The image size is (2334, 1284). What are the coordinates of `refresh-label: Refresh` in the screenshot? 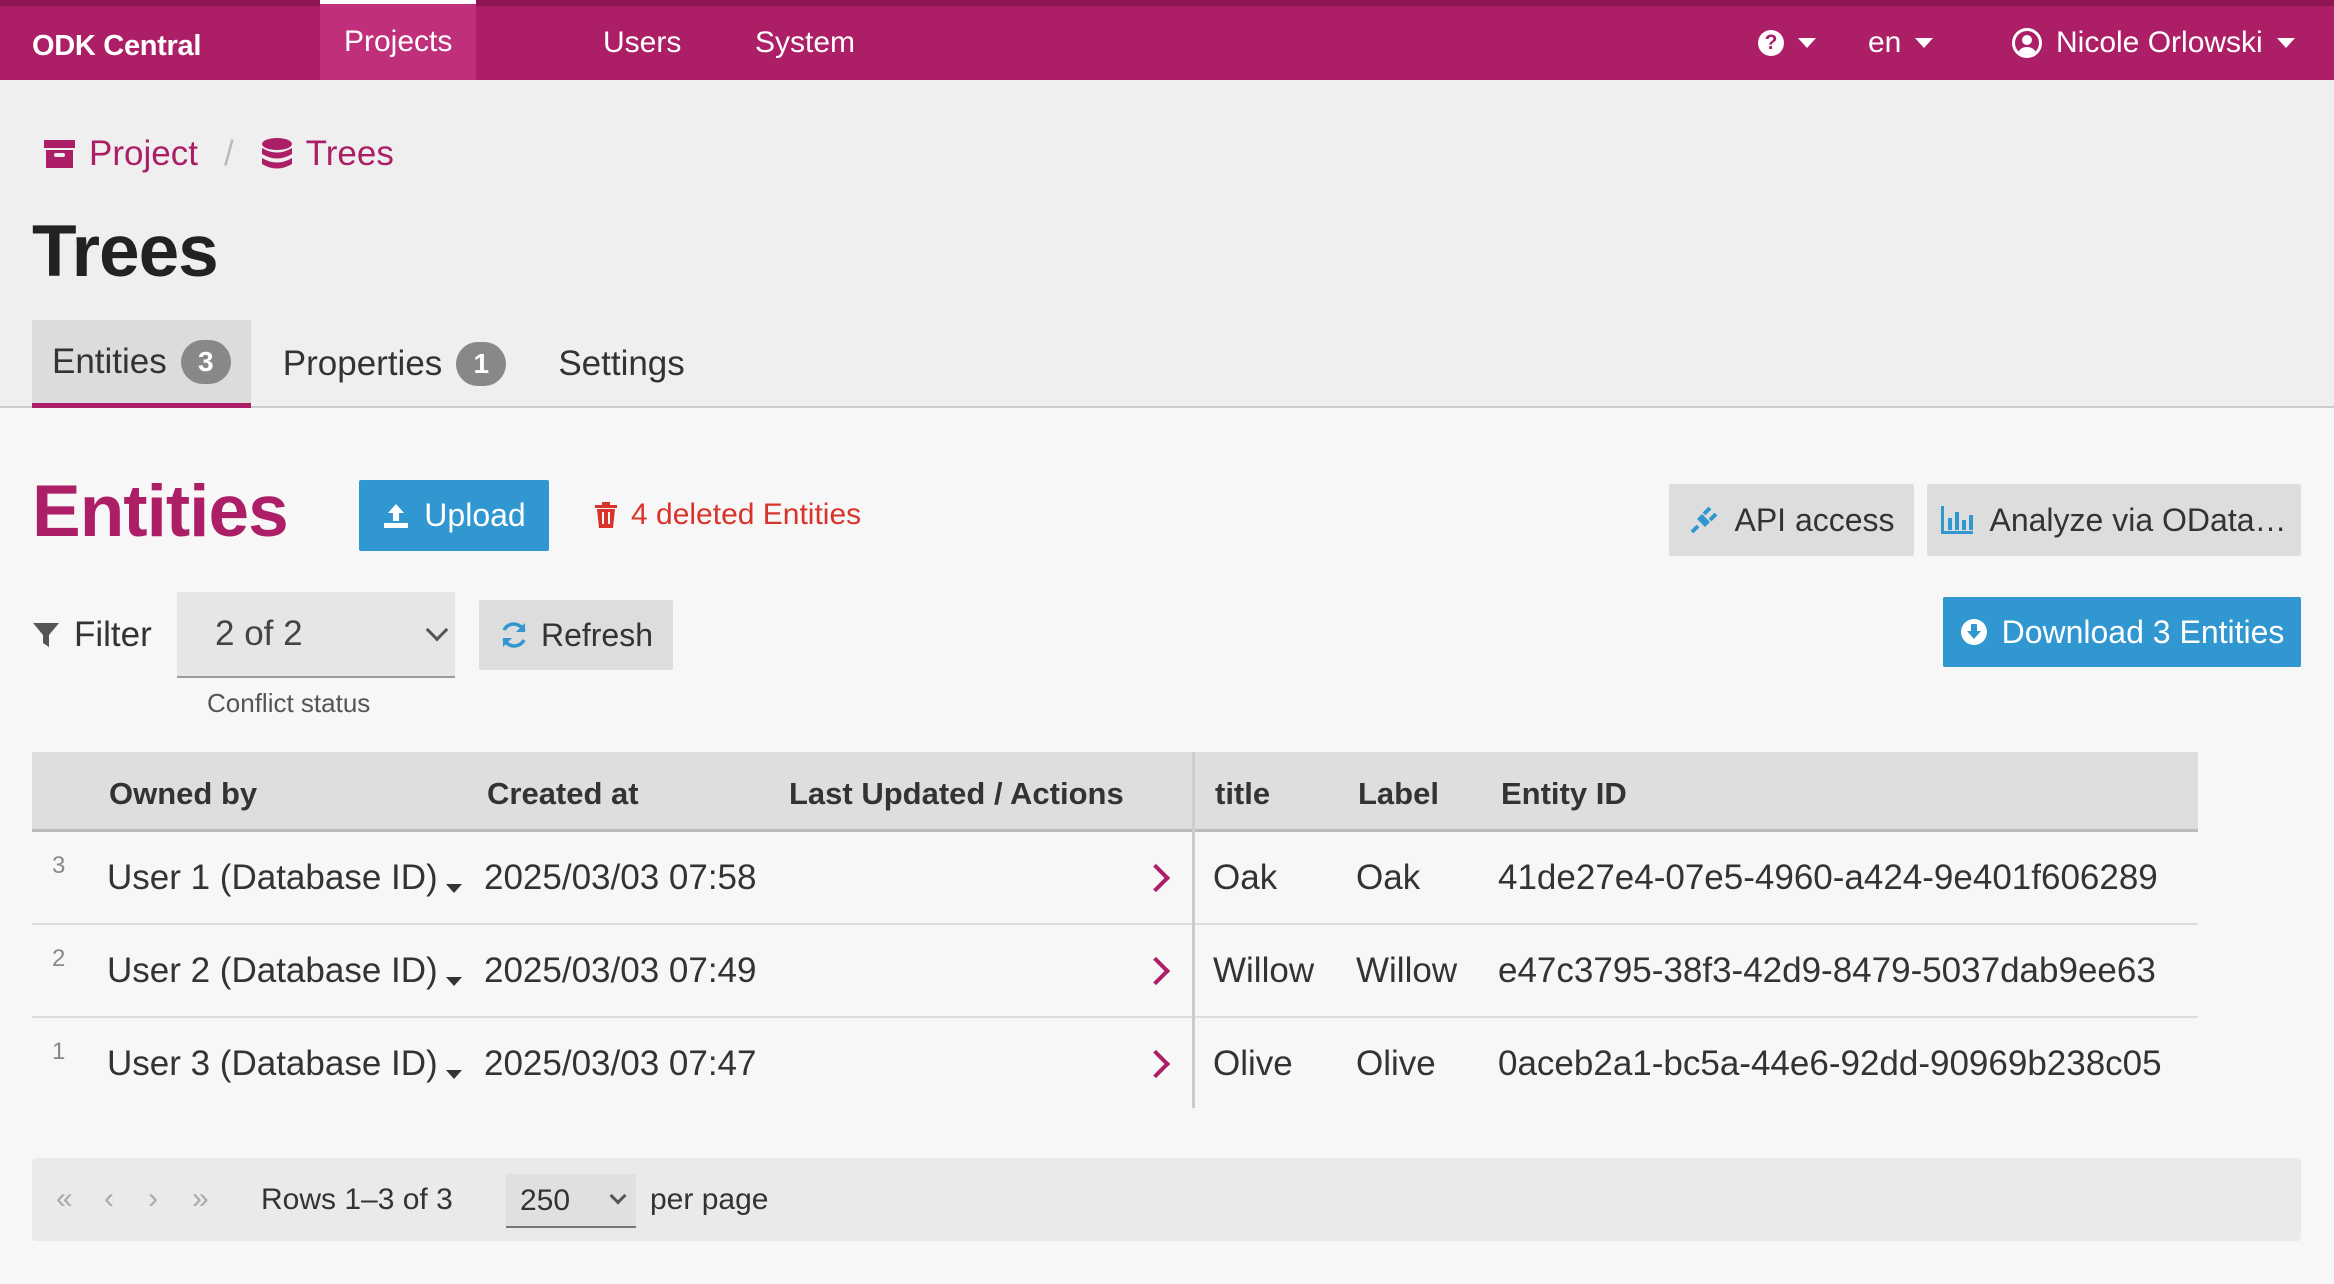 It's located at (597, 634).